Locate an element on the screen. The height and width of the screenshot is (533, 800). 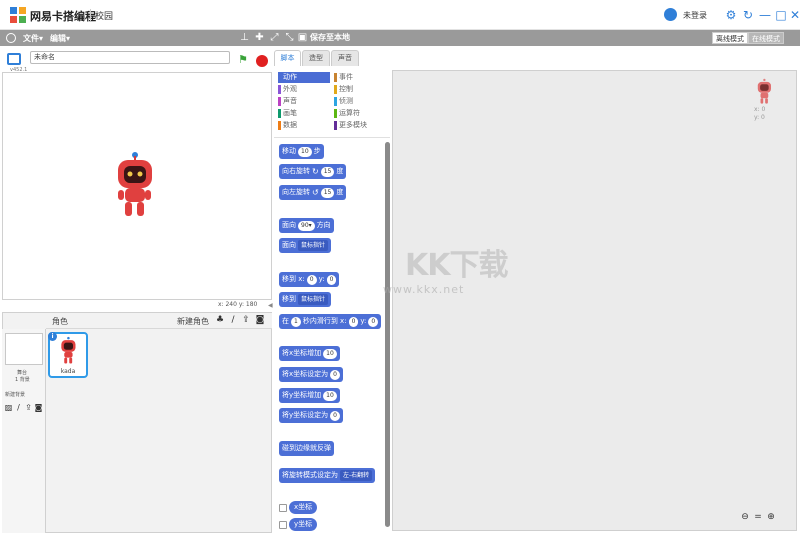
sprite-info-icon: i is located at coordinates (52, 336).